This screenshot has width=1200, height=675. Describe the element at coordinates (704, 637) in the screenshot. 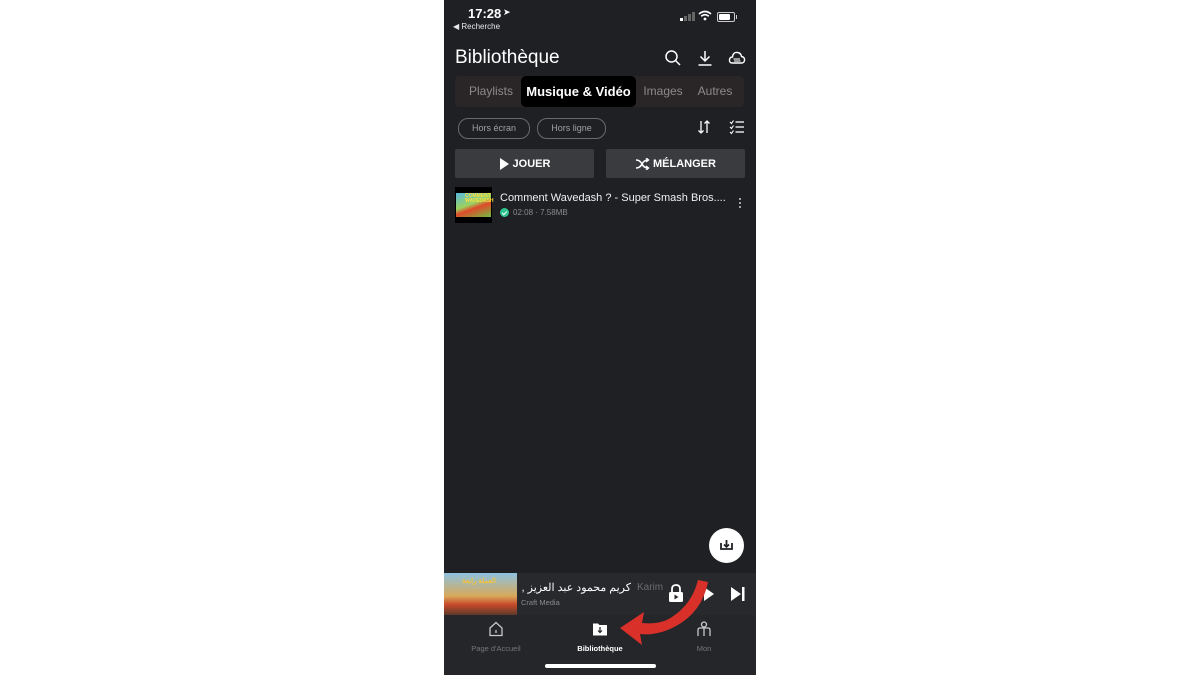

I see `nav-profile: Mon` at that location.